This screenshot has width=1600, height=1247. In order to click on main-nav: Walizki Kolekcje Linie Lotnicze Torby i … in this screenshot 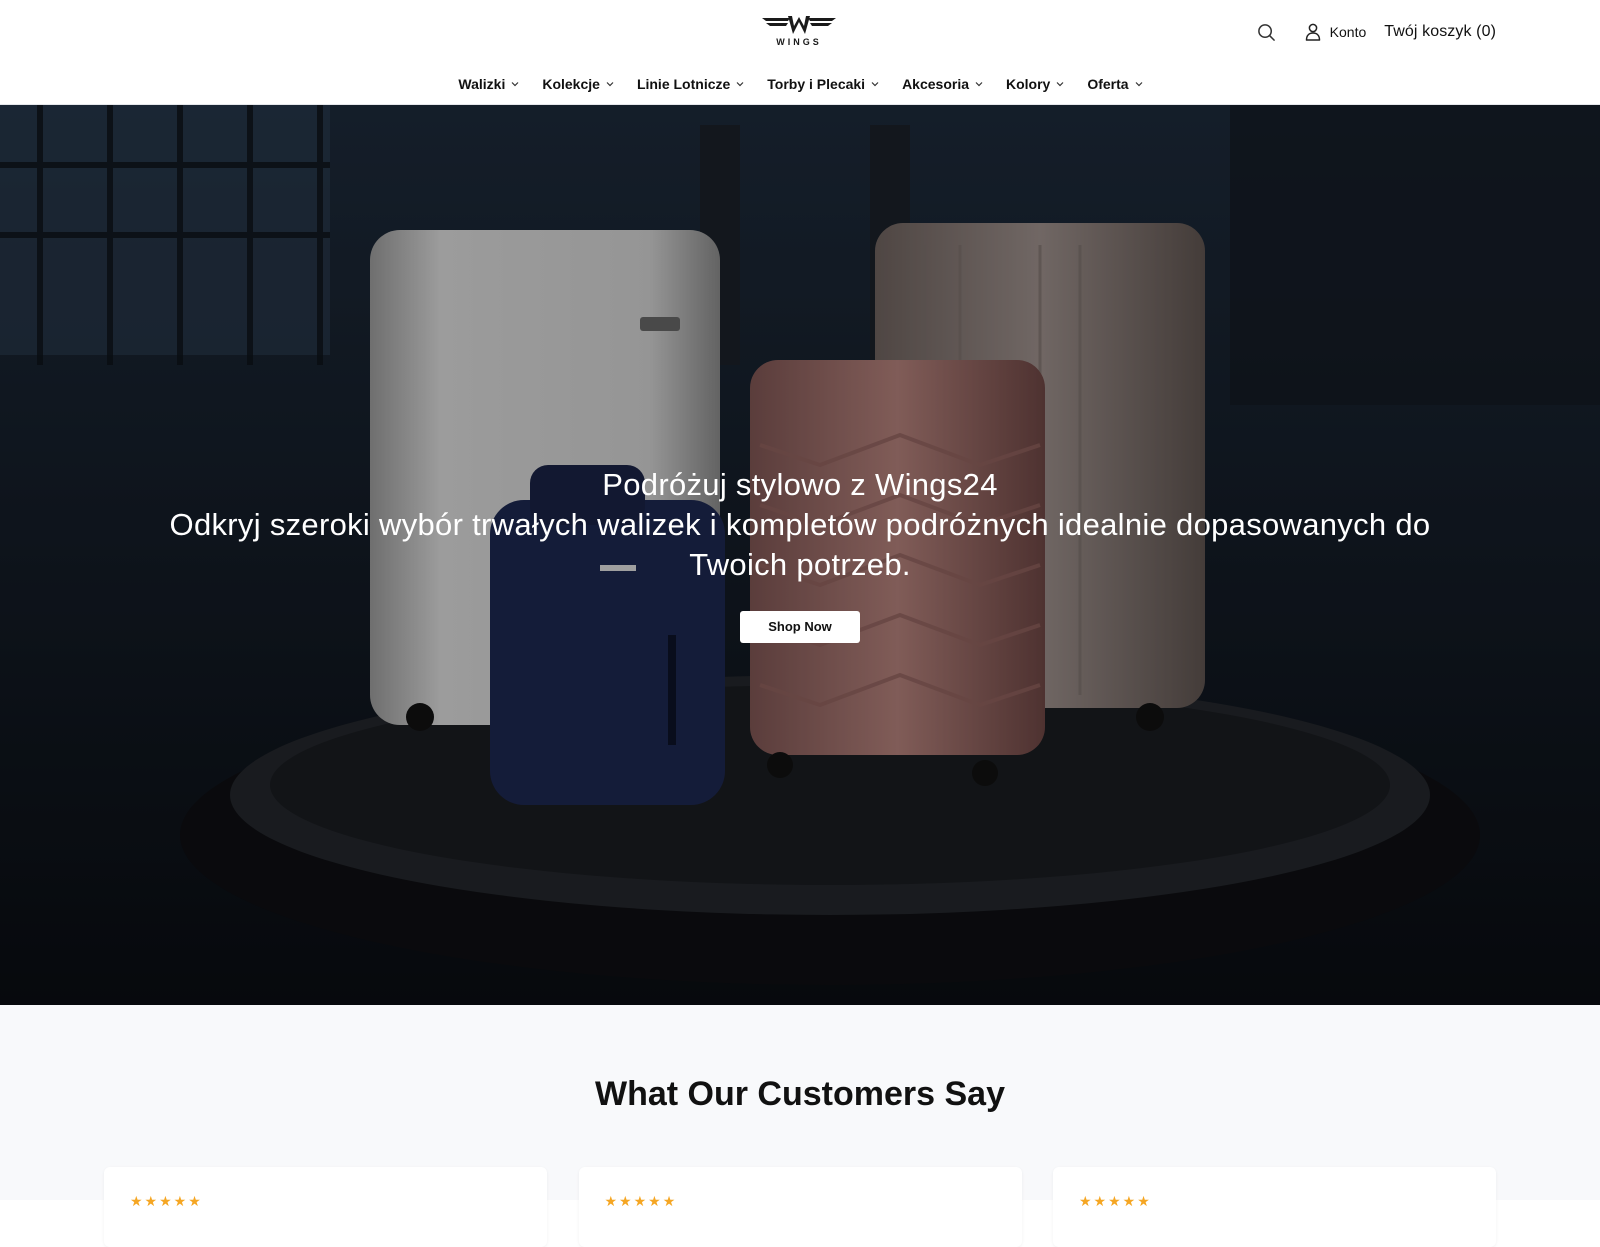, I will do `click(800, 84)`.